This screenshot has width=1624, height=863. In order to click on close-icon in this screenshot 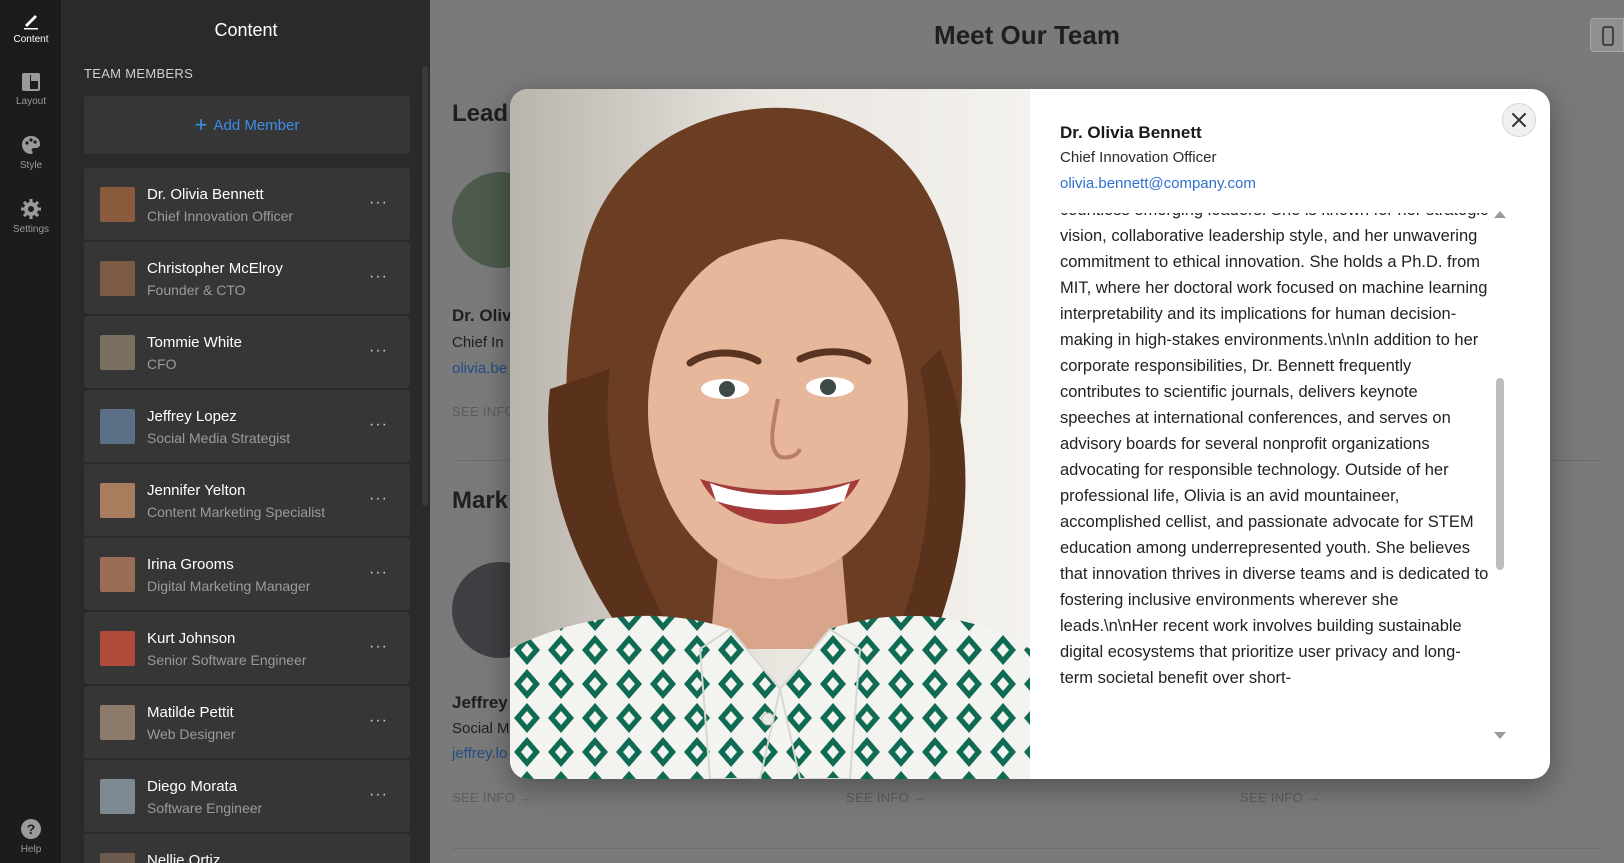, I will do `click(1519, 120)`.